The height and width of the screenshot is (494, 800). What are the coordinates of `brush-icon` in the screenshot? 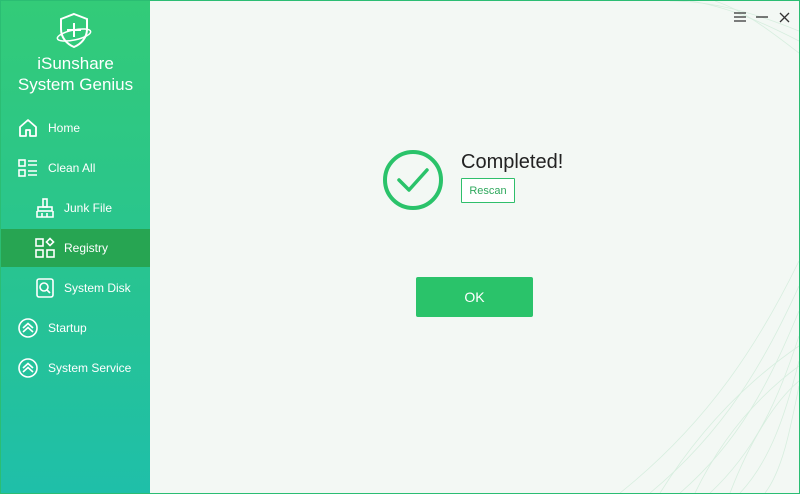 It's located at (45, 208).